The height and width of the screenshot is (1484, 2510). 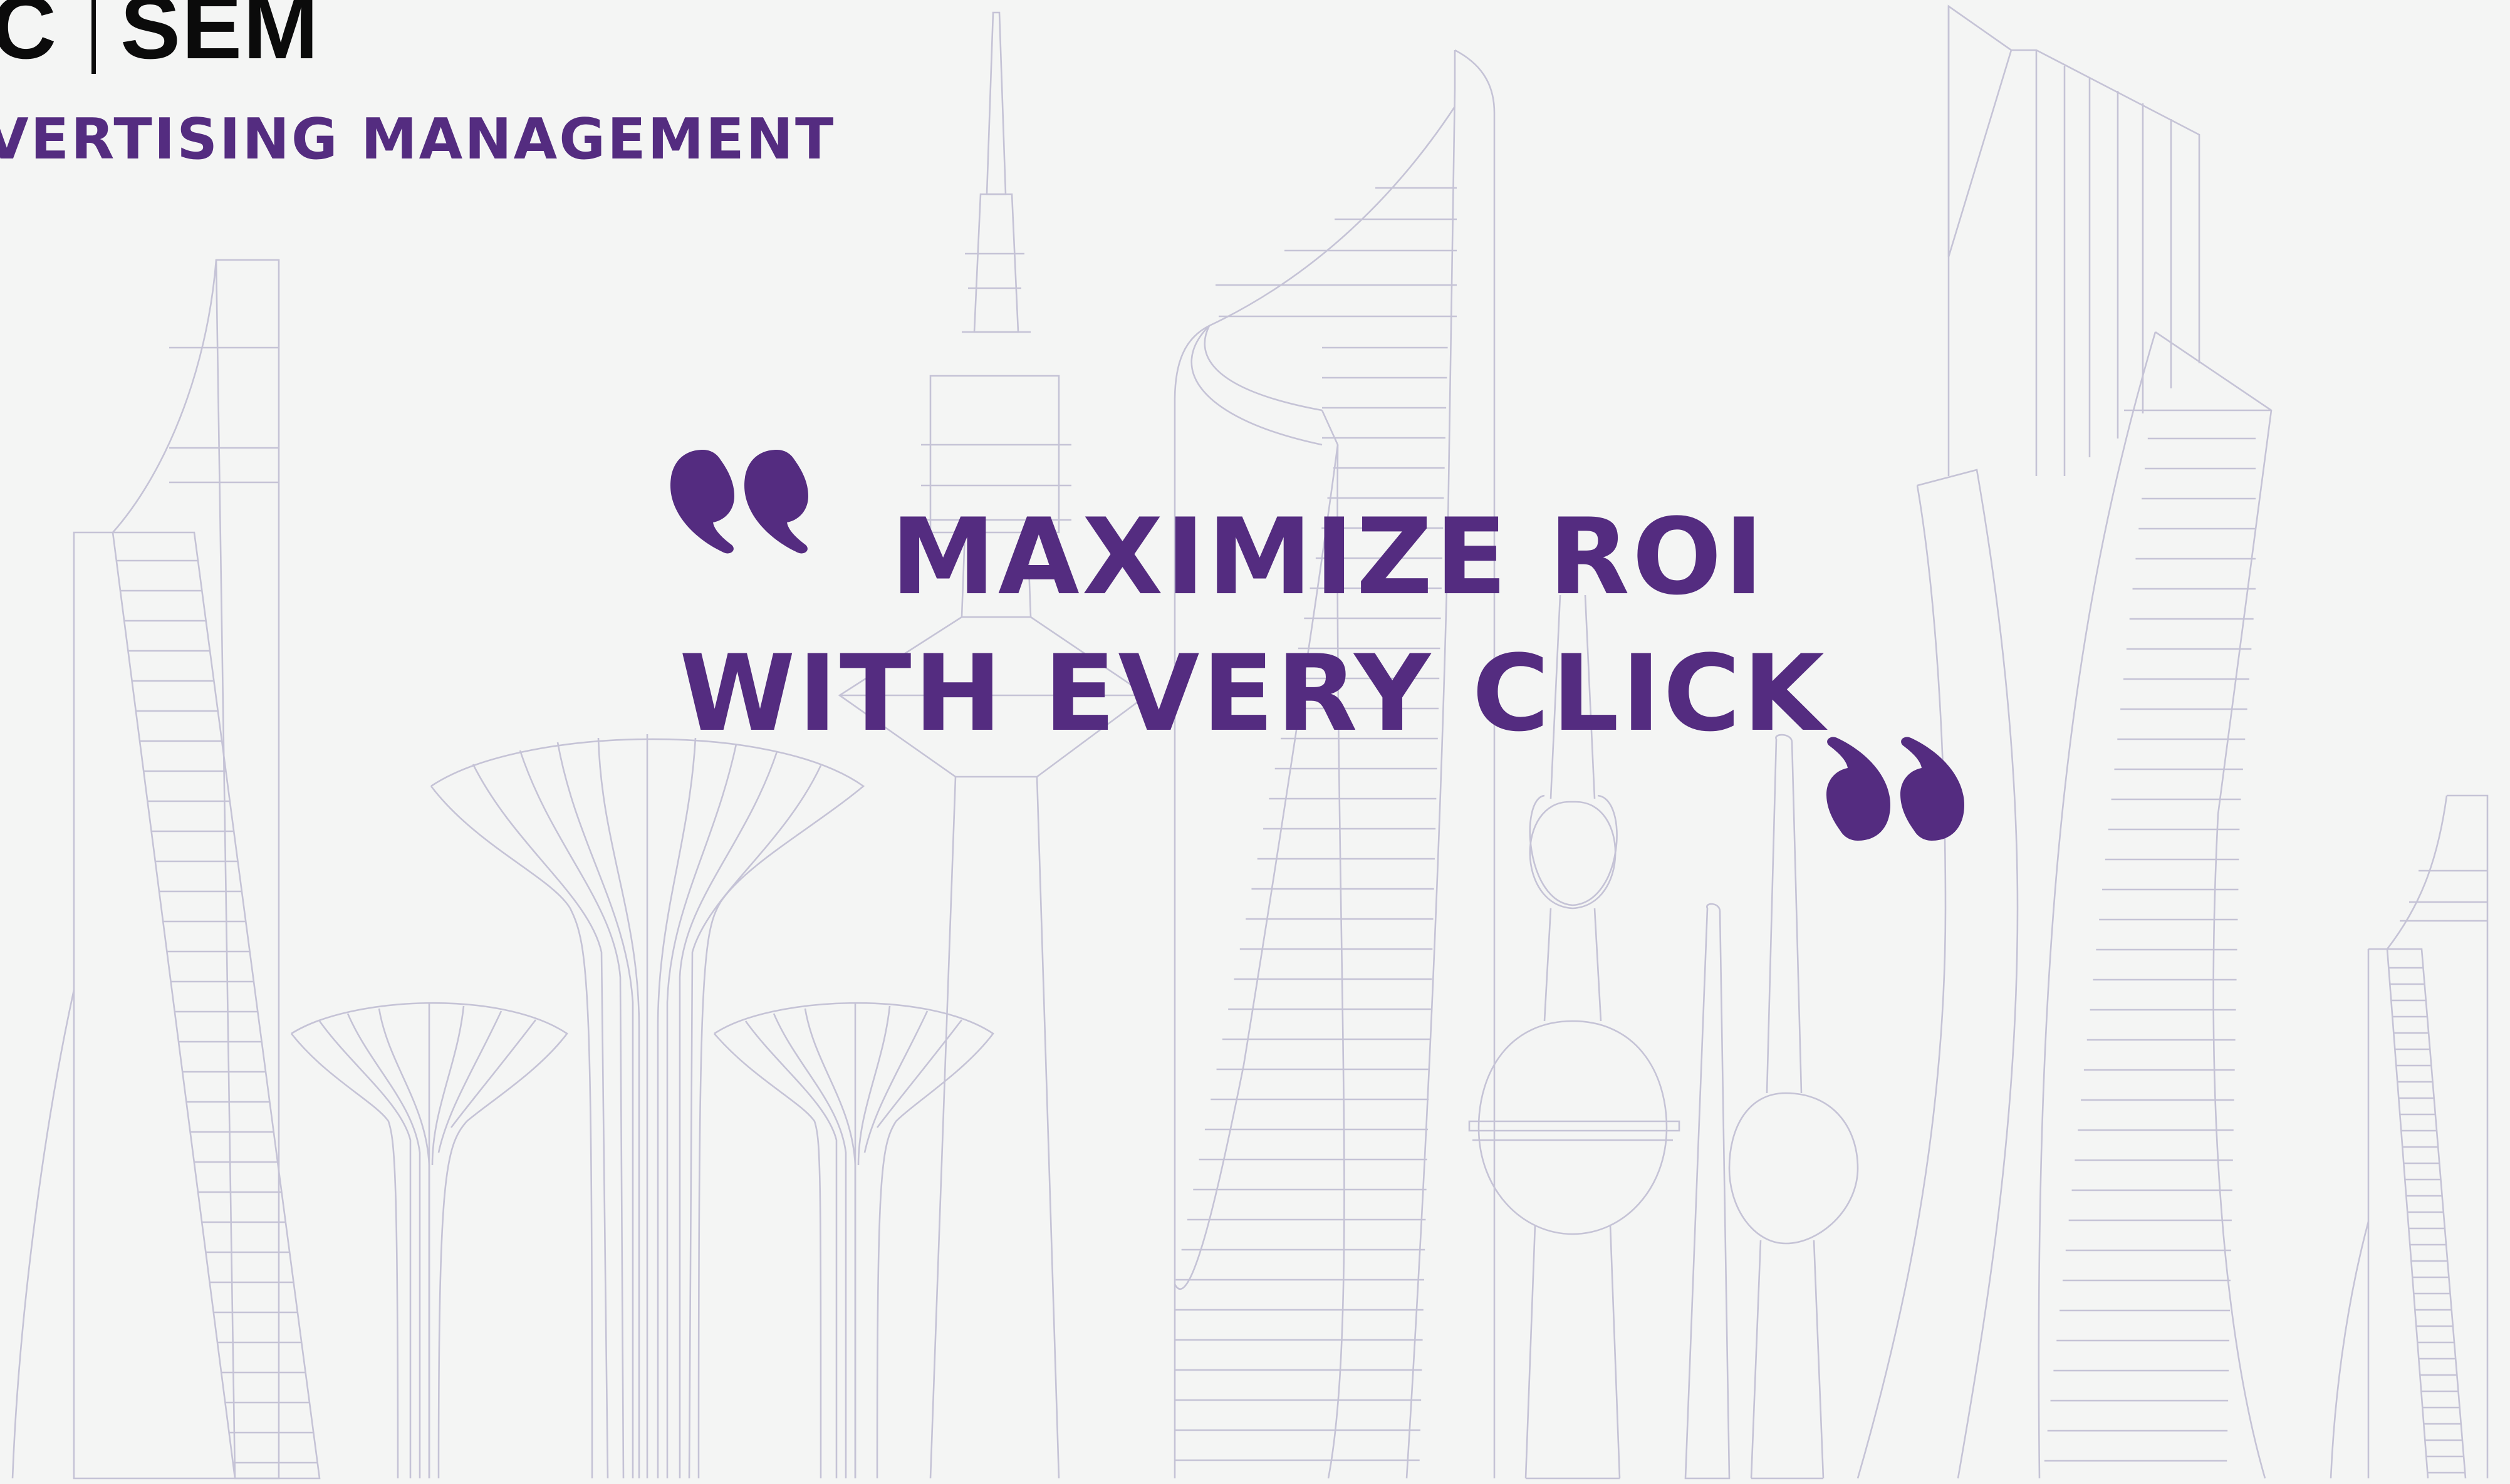 What do you see at coordinates (1328, 557) in the screenshot?
I see `headline-line-1: MAXIMIZE ROI` at bounding box center [1328, 557].